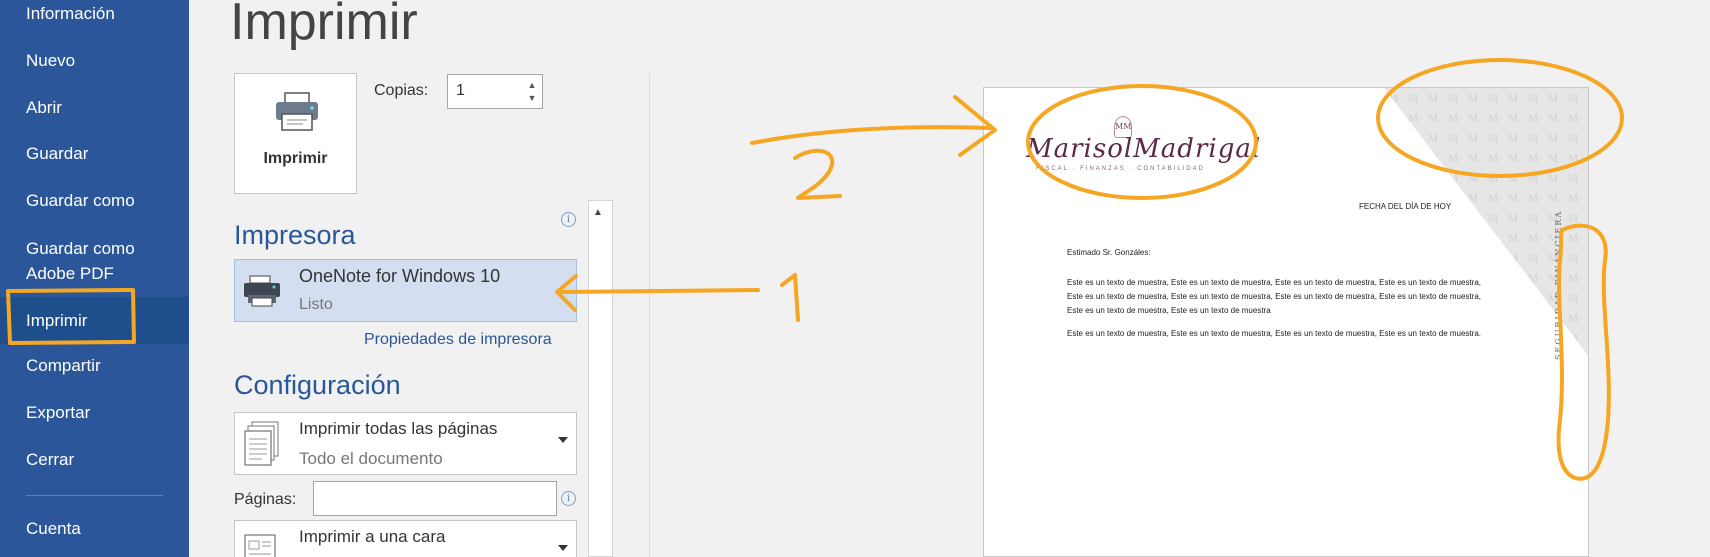 The image size is (1710, 557). Describe the element at coordinates (44, 107) in the screenshot. I see `sidebar-item-label: Abrir` at that location.